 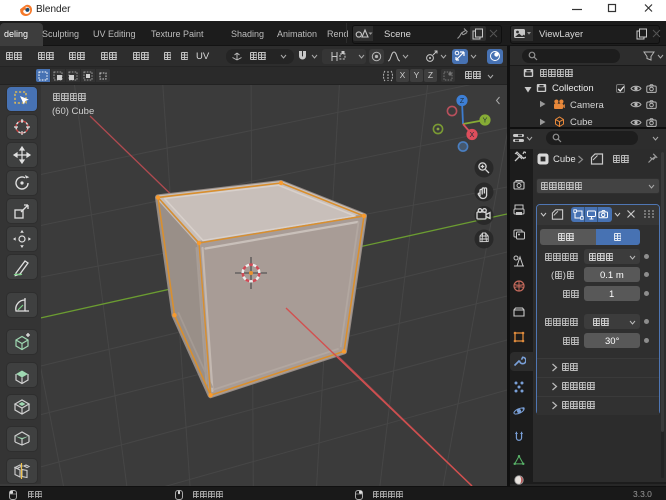 I want to click on svg-text: X, so click(x=472, y=135).